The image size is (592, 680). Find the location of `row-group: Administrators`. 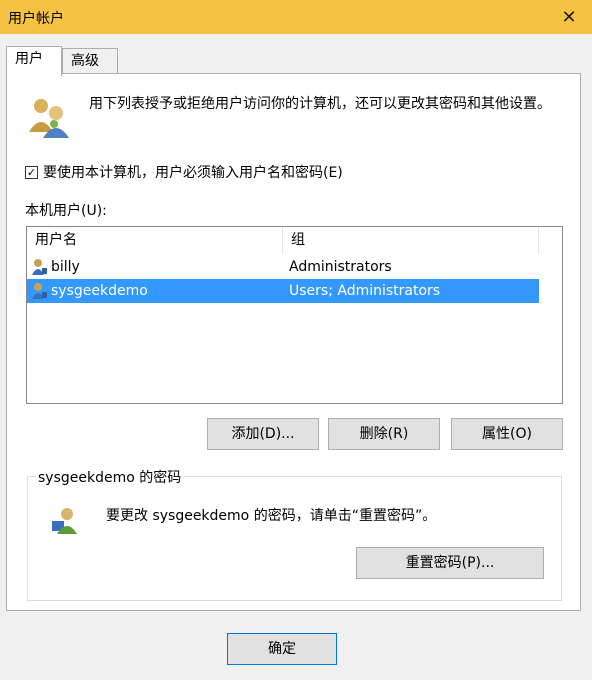

row-group: Administrators is located at coordinates (340, 267).